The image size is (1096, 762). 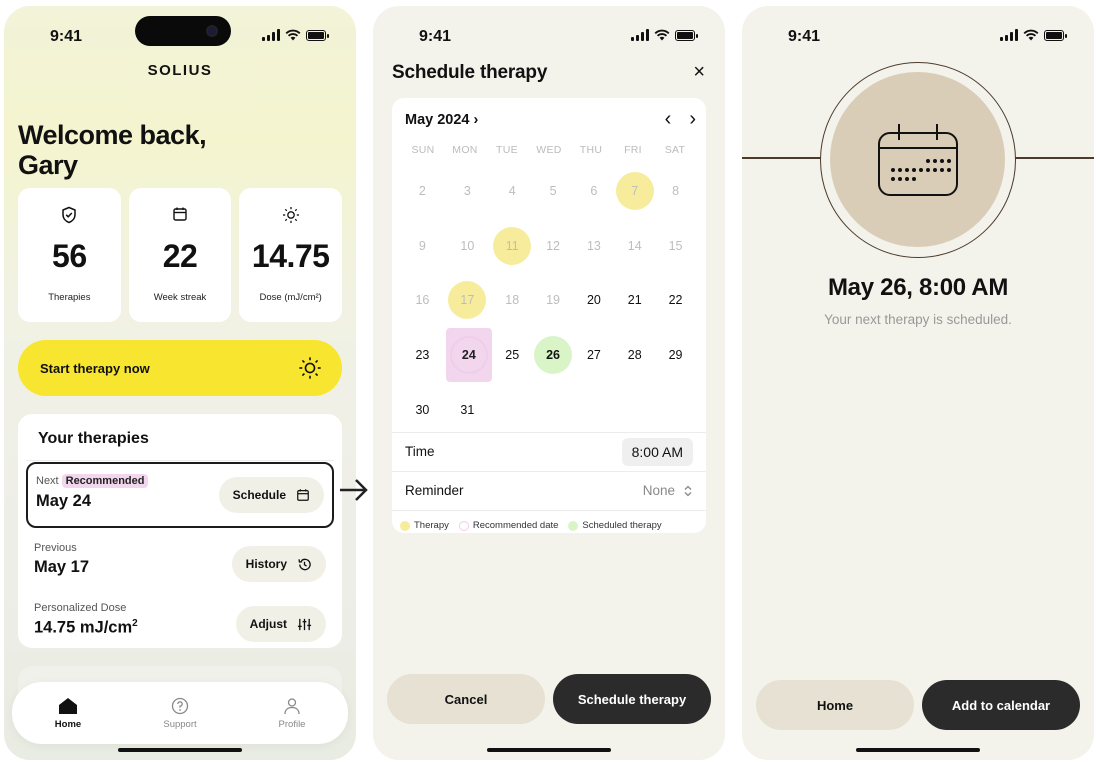 I want to click on calendar-day: 8, so click(x=675, y=191).